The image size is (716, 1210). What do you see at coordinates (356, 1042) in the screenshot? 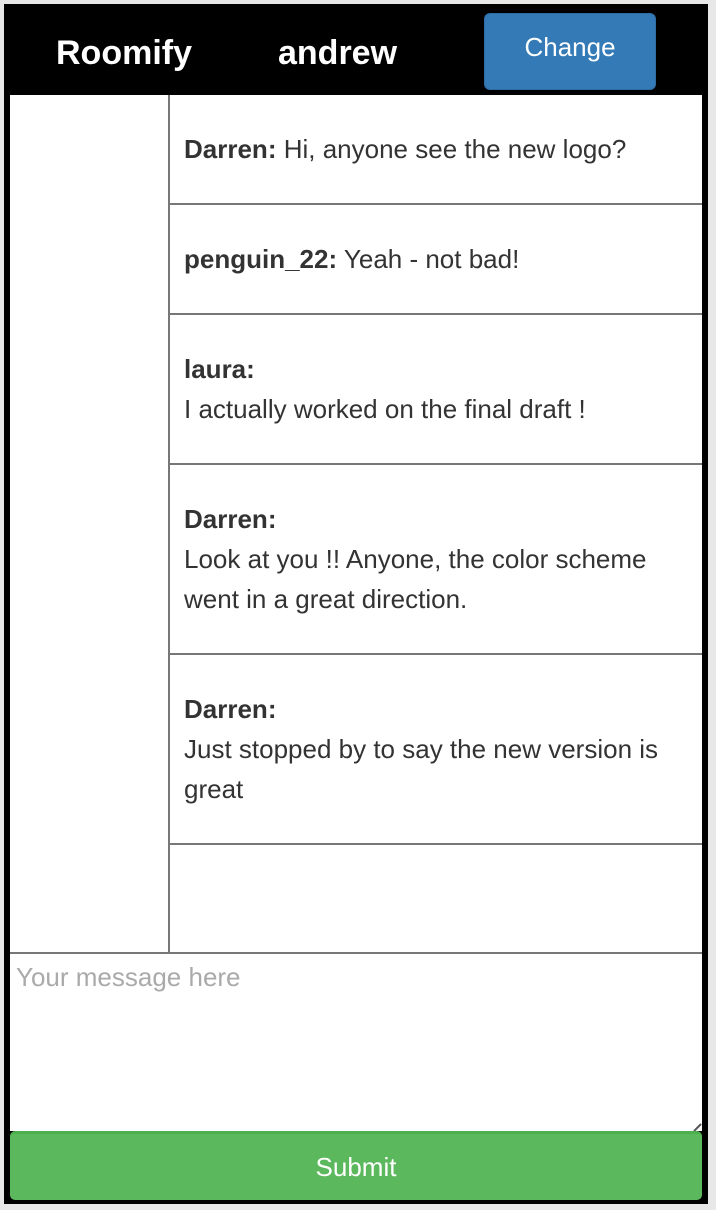
I see `message-input: Your message here` at bounding box center [356, 1042].